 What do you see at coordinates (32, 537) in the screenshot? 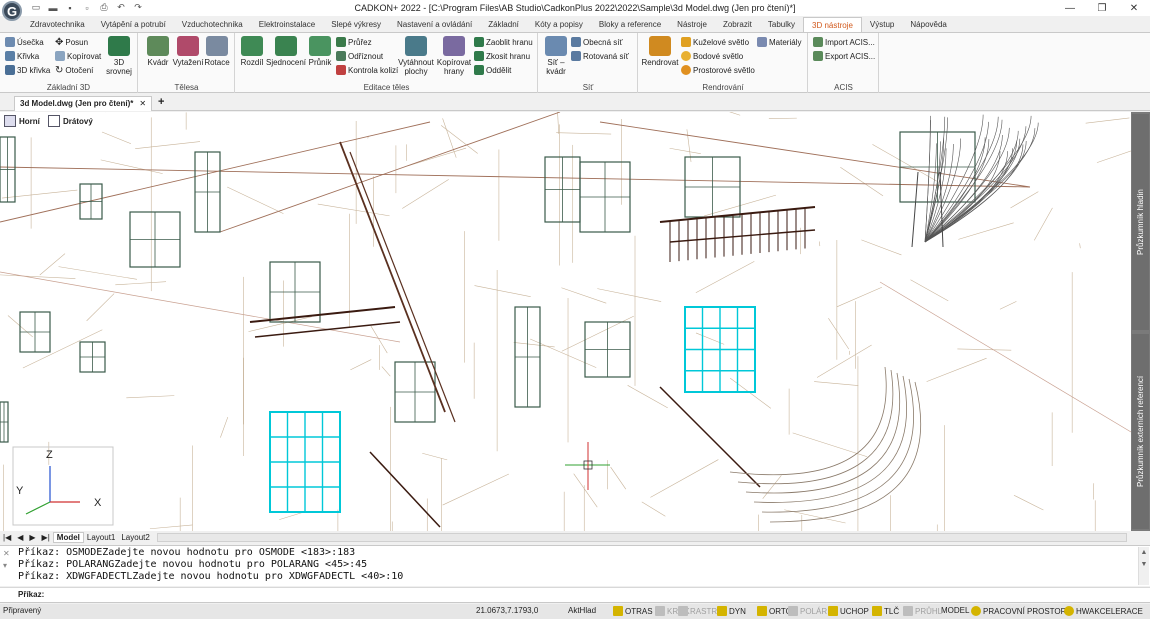
I see `next-layout-icon: ▶` at bounding box center [32, 537].